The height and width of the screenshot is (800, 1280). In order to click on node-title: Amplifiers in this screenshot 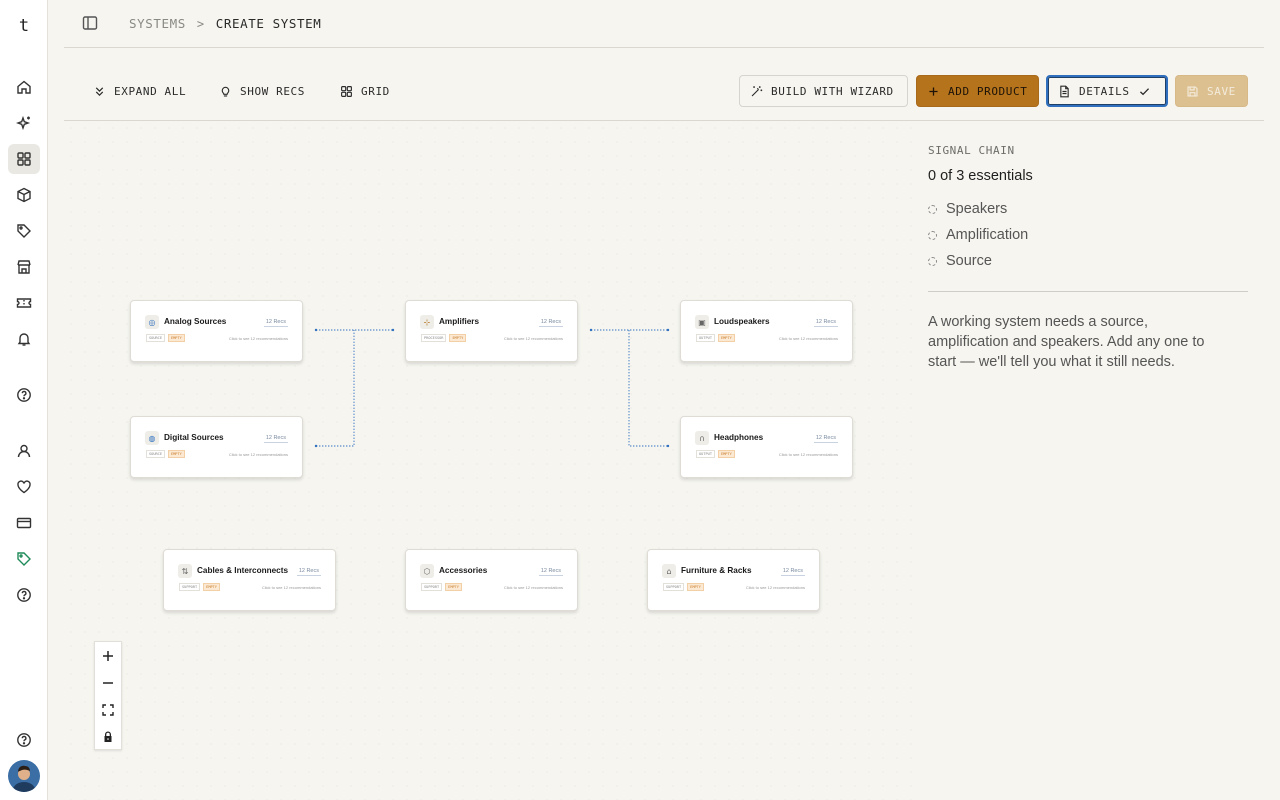, I will do `click(459, 321)`.